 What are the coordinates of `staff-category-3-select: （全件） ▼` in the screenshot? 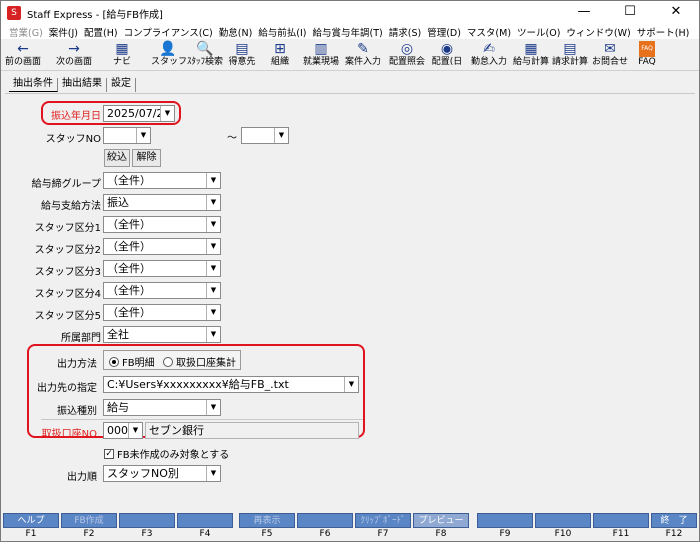 It's located at (162, 268).